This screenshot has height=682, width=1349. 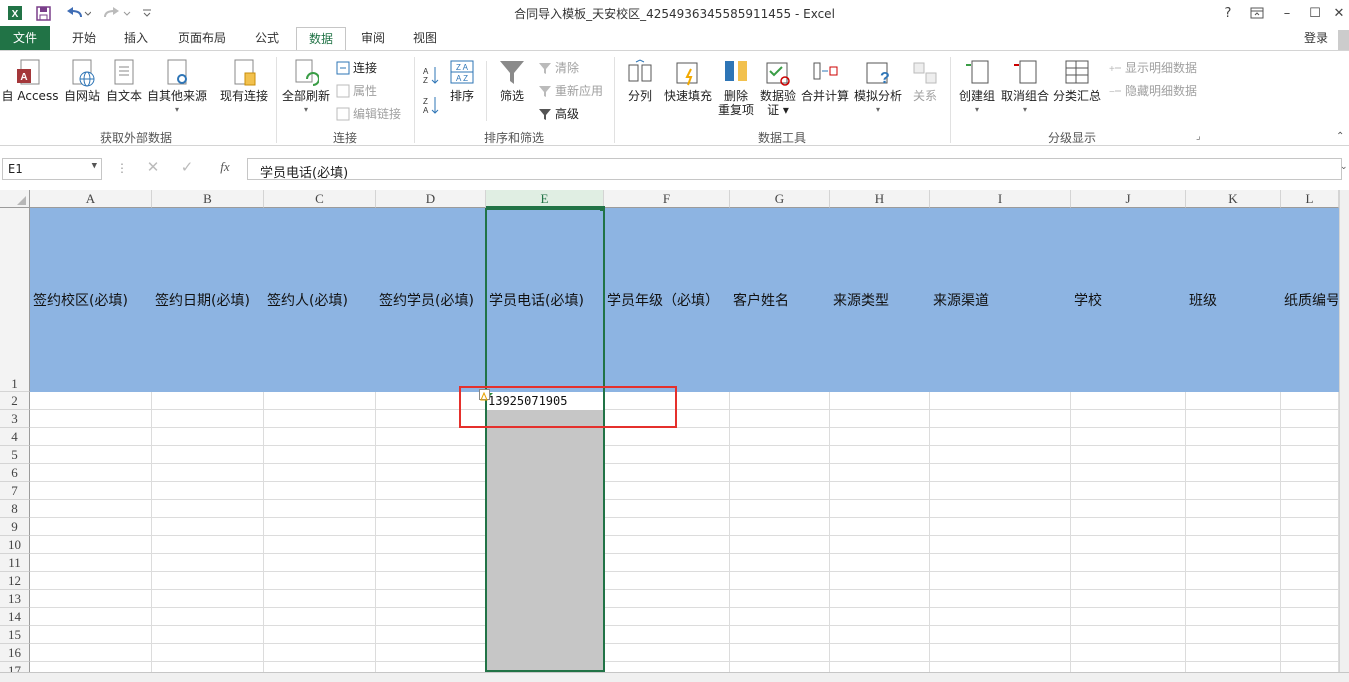 I want to click on group-button: 创建组 ▾, so click(x=977, y=88).